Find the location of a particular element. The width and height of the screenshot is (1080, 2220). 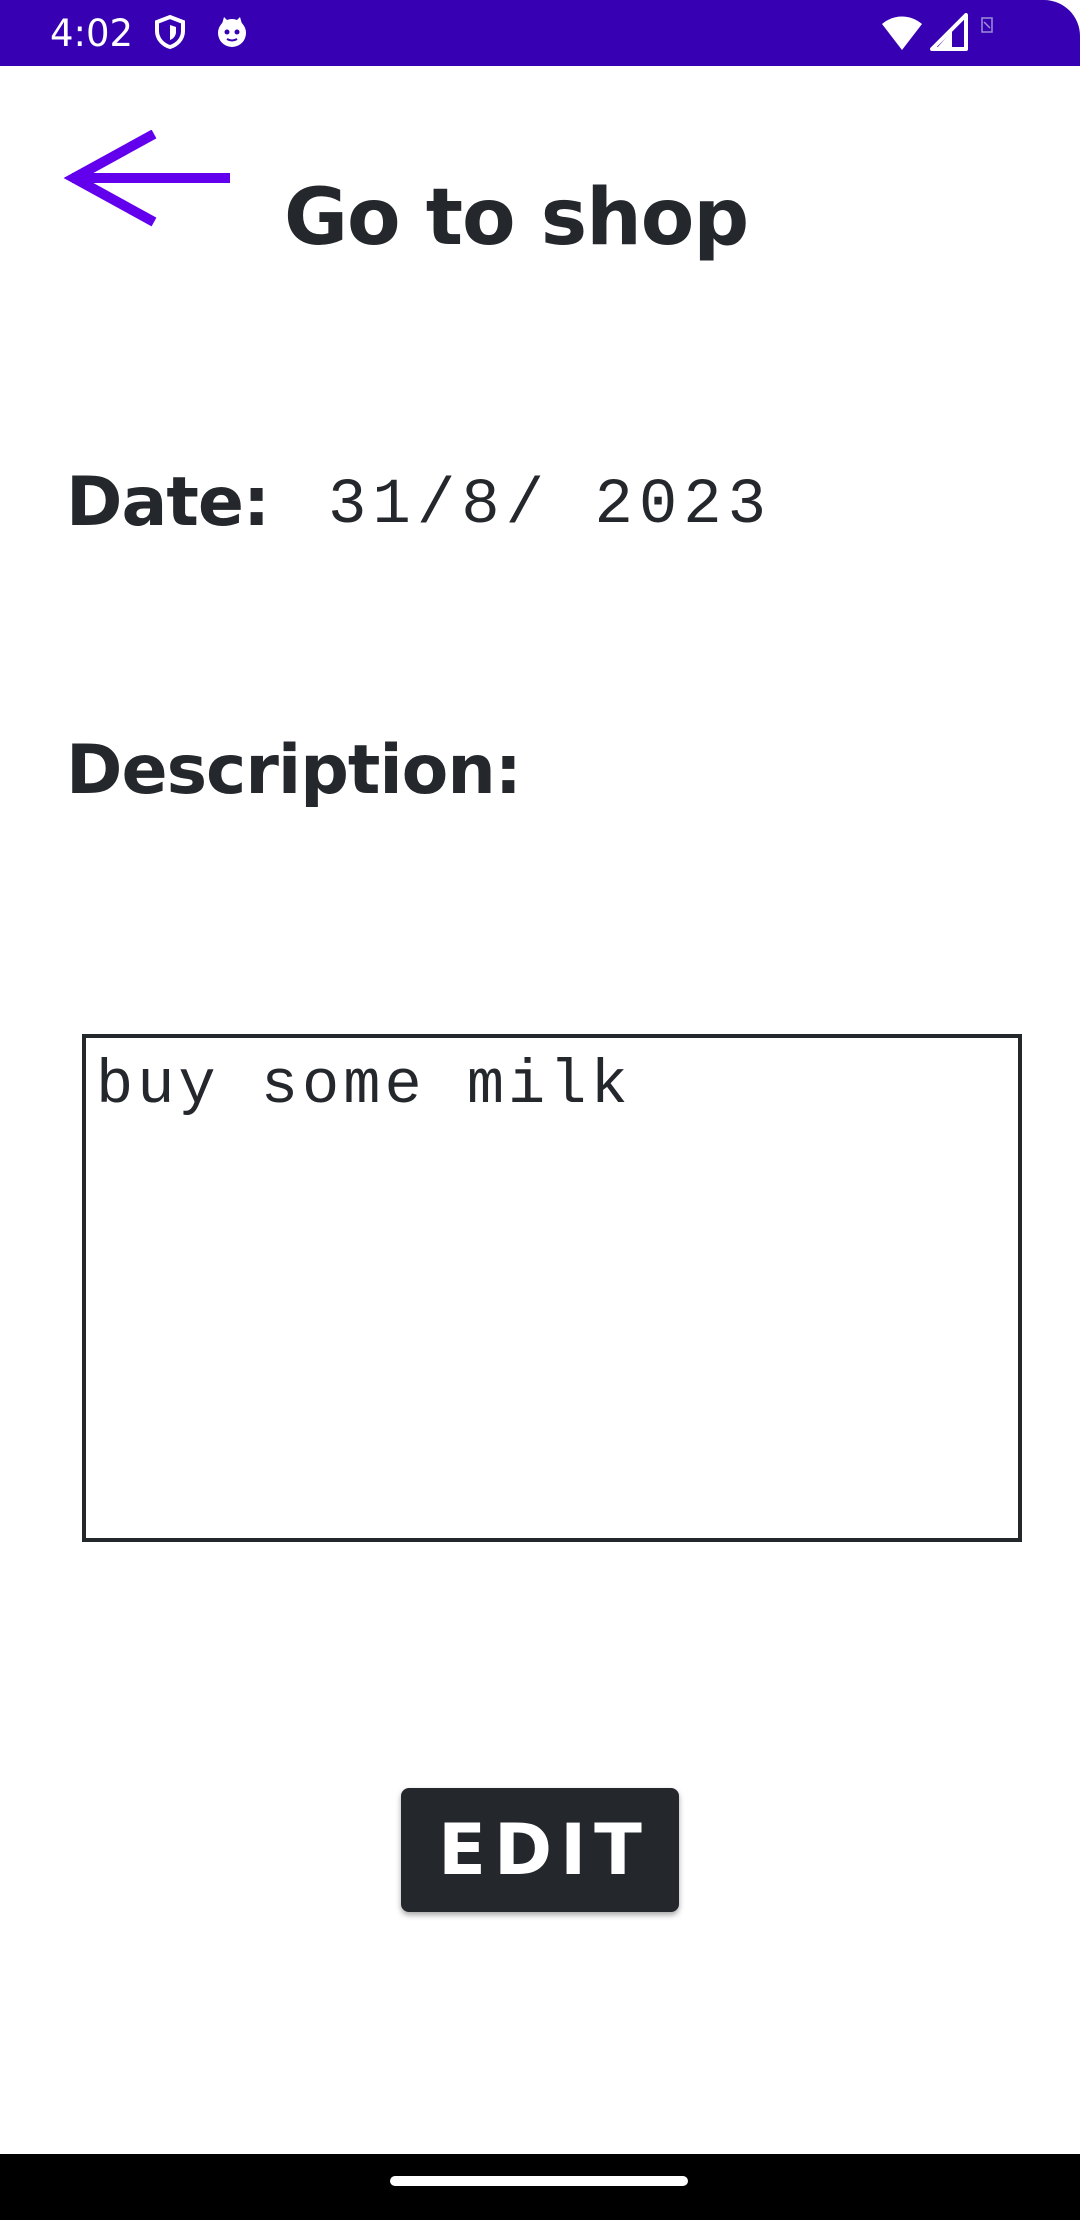

navigation-bar is located at coordinates (540, 2187).